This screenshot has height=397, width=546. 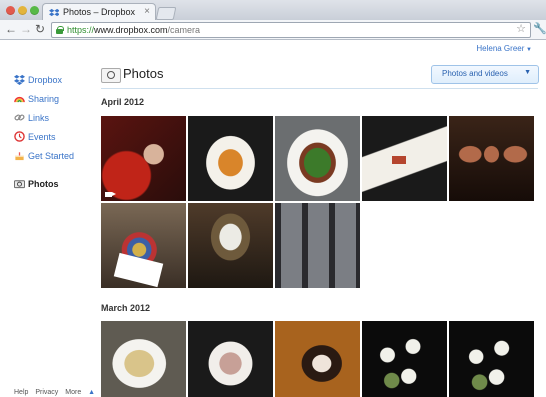 What do you see at coordinates (46, 392) in the screenshot?
I see `footer-privacy-link: Privacy` at bounding box center [46, 392].